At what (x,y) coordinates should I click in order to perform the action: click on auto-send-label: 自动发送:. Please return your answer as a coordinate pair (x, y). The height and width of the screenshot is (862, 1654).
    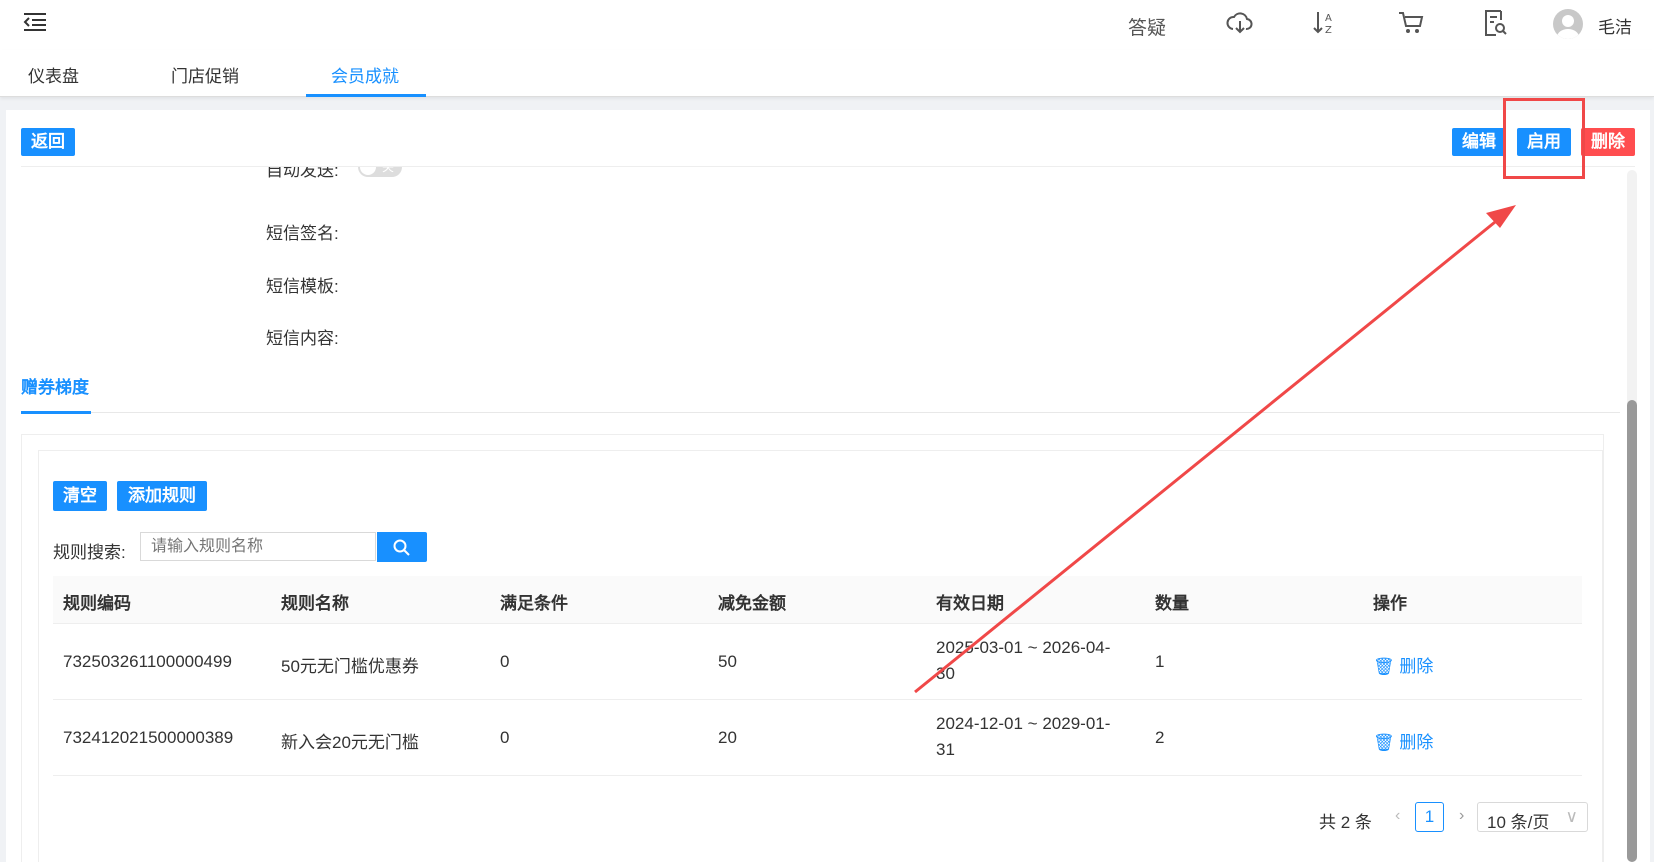
    Looking at the image, I should click on (302, 173).